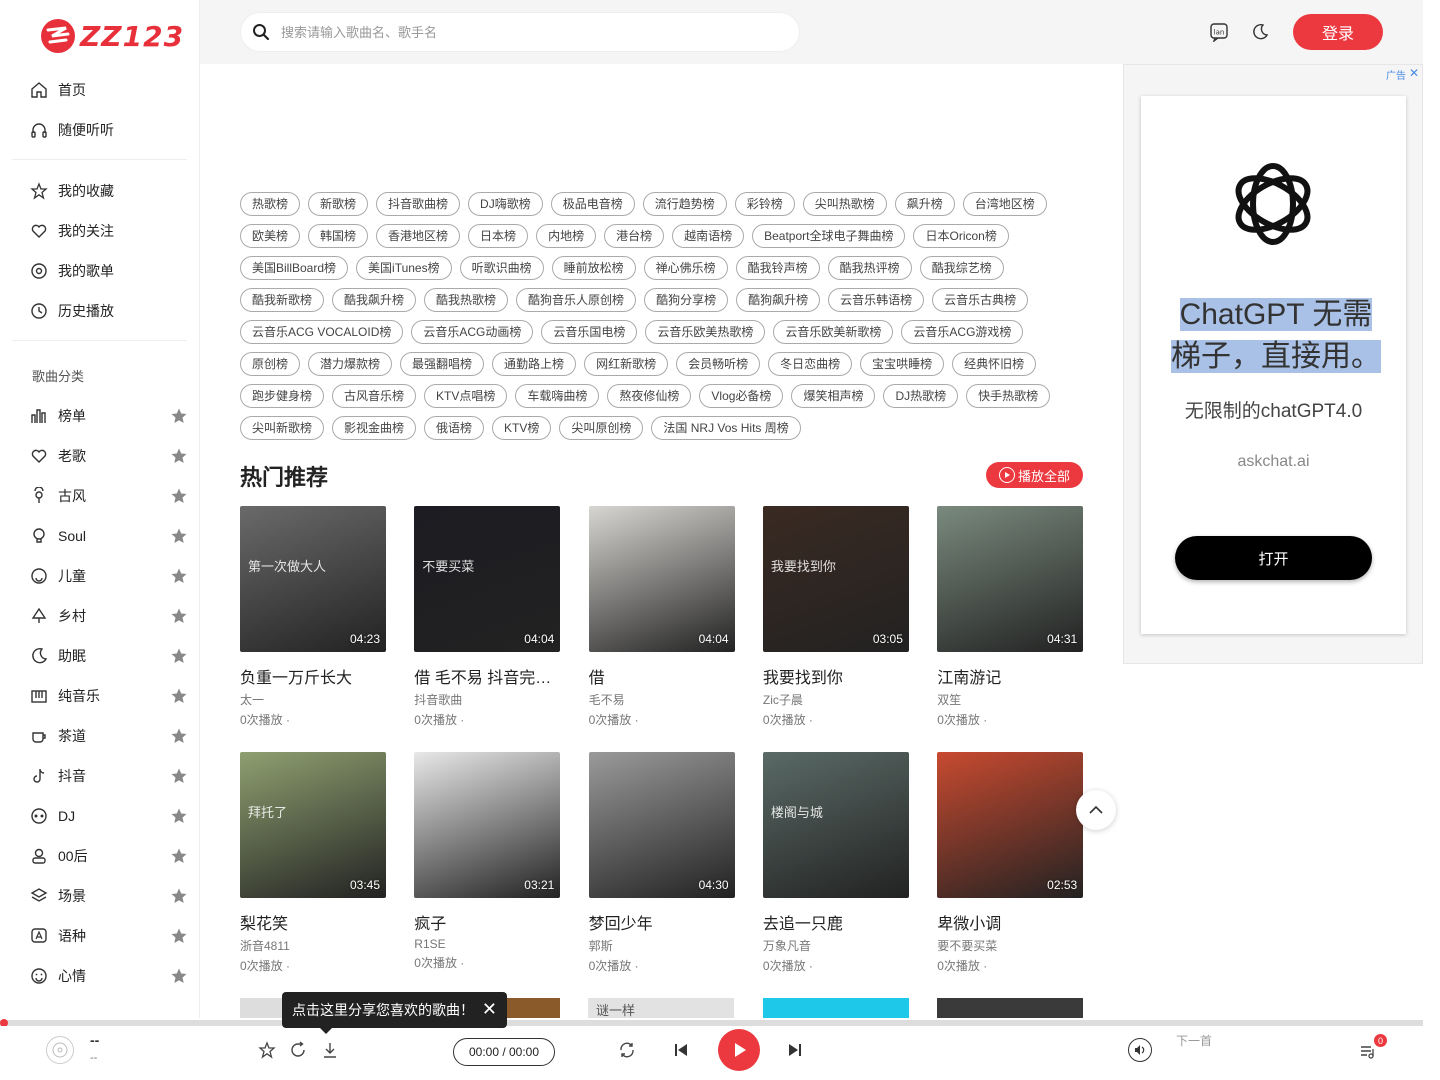 Image resolution: width=1440 pixels, height=1080 pixels. I want to click on chart-tag: 美国iTunes榜, so click(404, 268).